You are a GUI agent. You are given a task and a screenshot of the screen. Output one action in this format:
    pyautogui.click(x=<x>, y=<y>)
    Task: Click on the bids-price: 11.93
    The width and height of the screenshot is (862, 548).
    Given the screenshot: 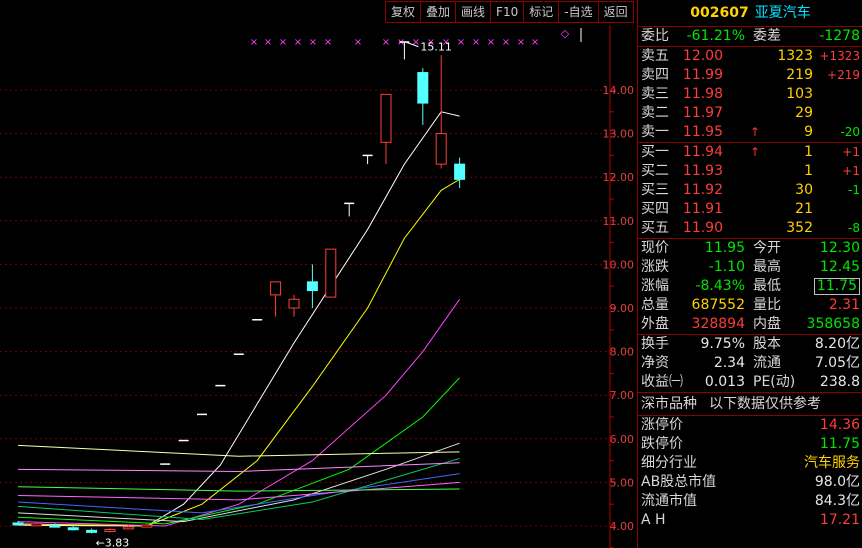 What is the action you would take?
    pyautogui.click(x=702, y=171)
    